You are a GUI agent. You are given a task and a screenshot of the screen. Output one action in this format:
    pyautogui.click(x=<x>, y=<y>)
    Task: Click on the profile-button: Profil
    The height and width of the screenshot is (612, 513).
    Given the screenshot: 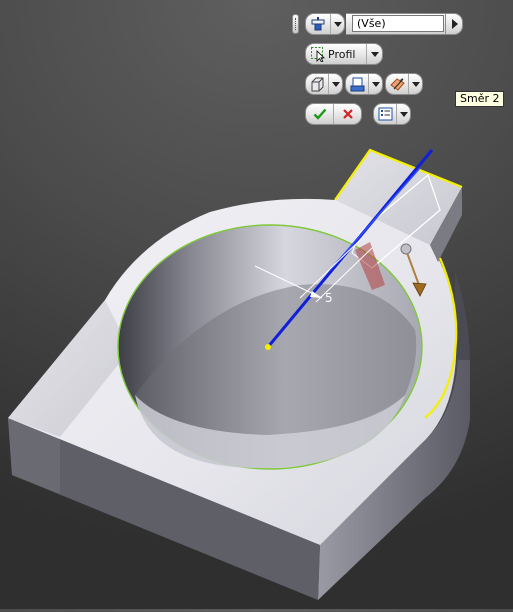 What is the action you would take?
    pyautogui.click(x=344, y=54)
    